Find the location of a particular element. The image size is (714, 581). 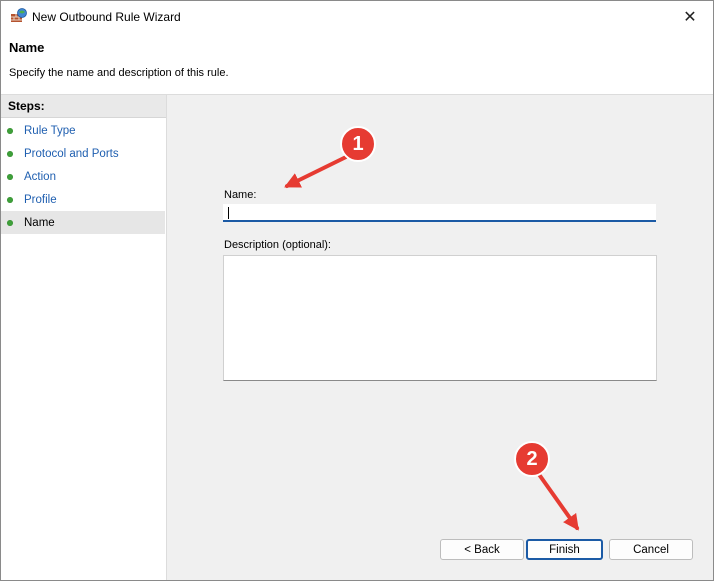

description-textarea is located at coordinates (440, 318).